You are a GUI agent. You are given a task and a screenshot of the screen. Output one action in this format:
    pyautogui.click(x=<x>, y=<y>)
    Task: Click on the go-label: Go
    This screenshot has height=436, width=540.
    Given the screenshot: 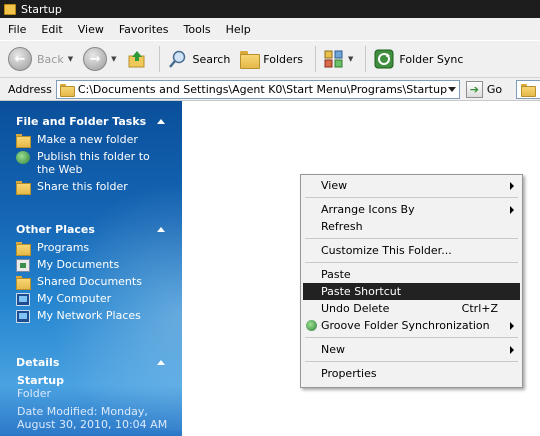 What is the action you would take?
    pyautogui.click(x=494, y=89)
    